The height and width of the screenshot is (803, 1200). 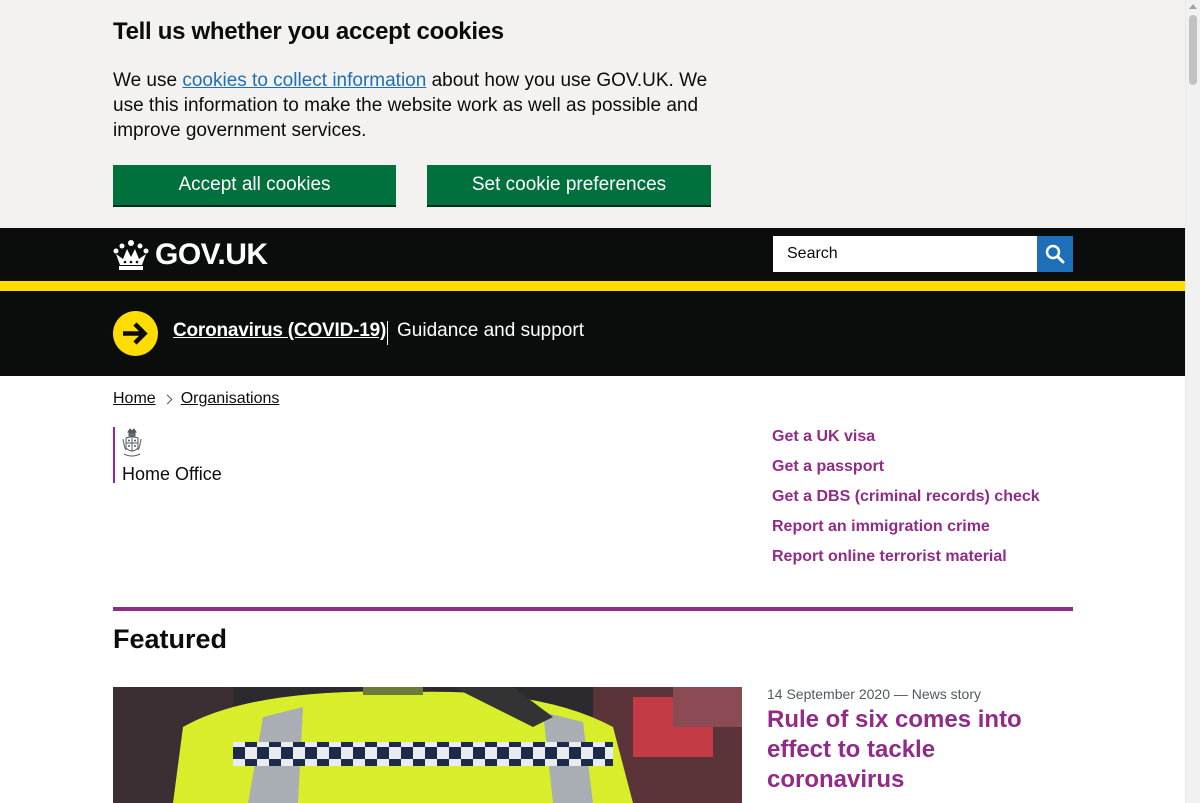 I want to click on header-stripe, so click(x=592, y=286).